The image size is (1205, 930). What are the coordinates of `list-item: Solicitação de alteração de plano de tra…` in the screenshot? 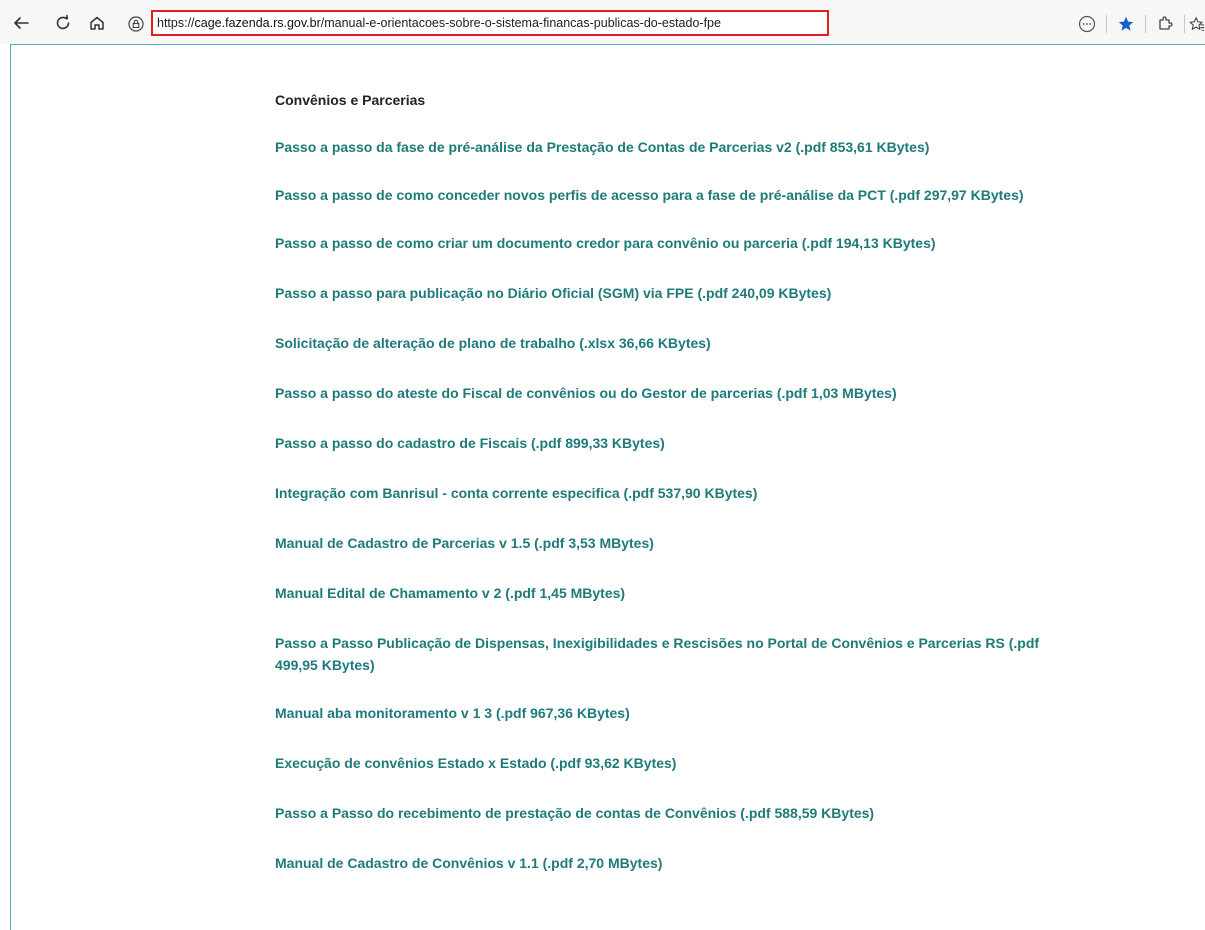 It's located at (665, 343).